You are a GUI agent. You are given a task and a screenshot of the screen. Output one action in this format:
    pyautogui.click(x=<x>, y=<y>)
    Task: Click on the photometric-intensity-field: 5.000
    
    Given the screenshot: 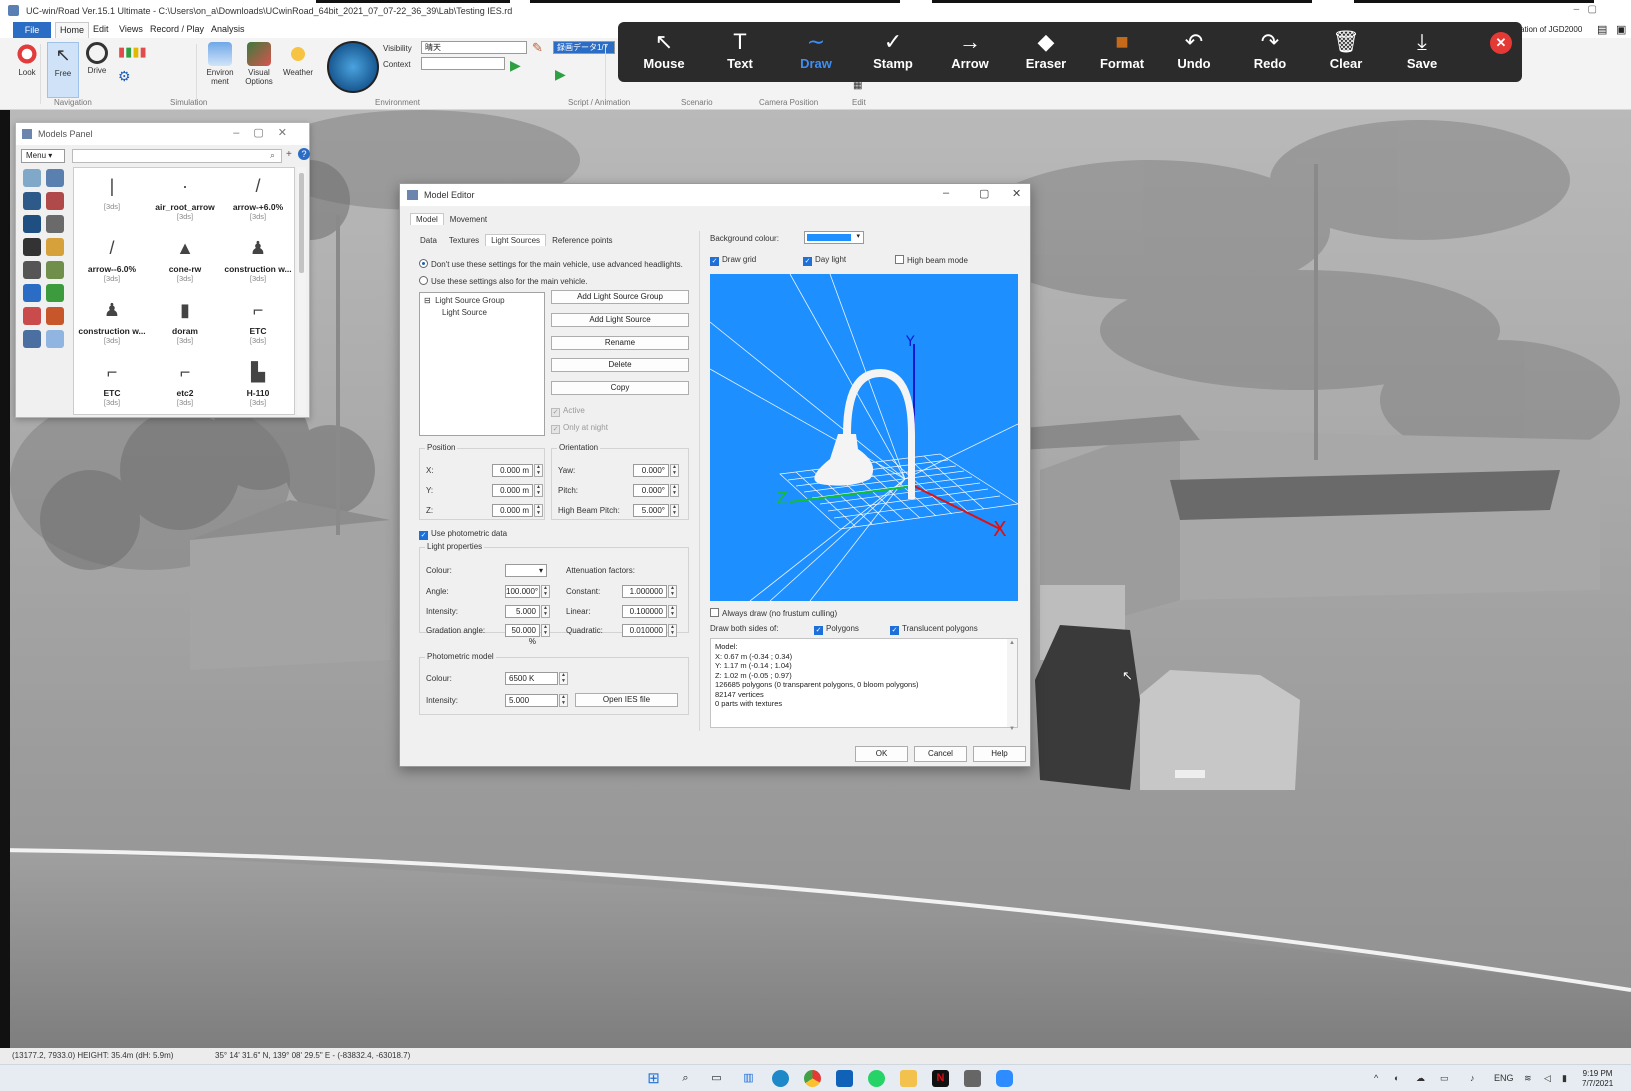 What is the action you would take?
    pyautogui.click(x=531, y=700)
    